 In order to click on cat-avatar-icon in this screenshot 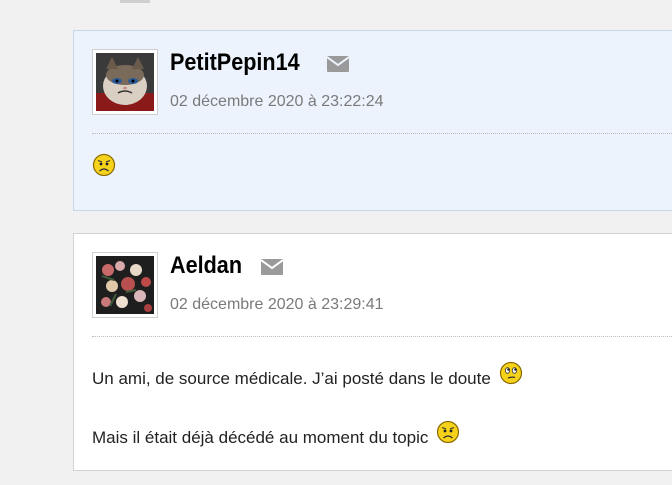, I will do `click(125, 82)`.